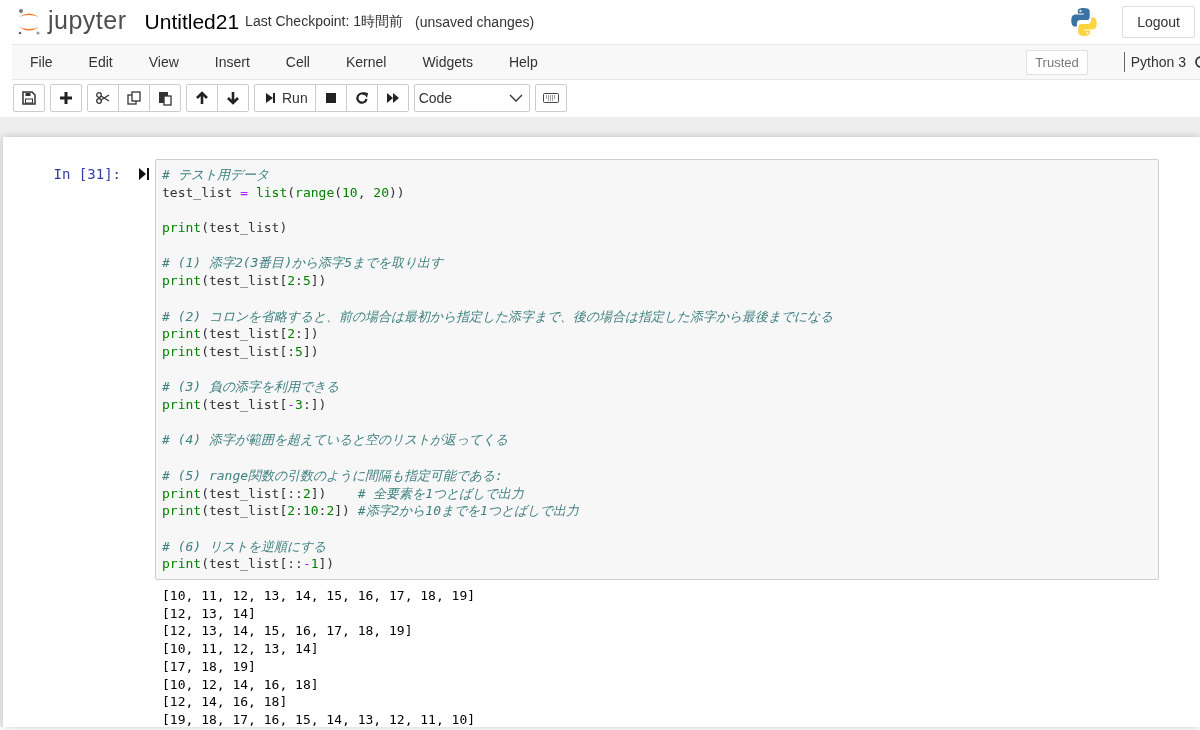 The height and width of the screenshot is (730, 1200). I want to click on output-line: [17, 18, 19], so click(209, 666).